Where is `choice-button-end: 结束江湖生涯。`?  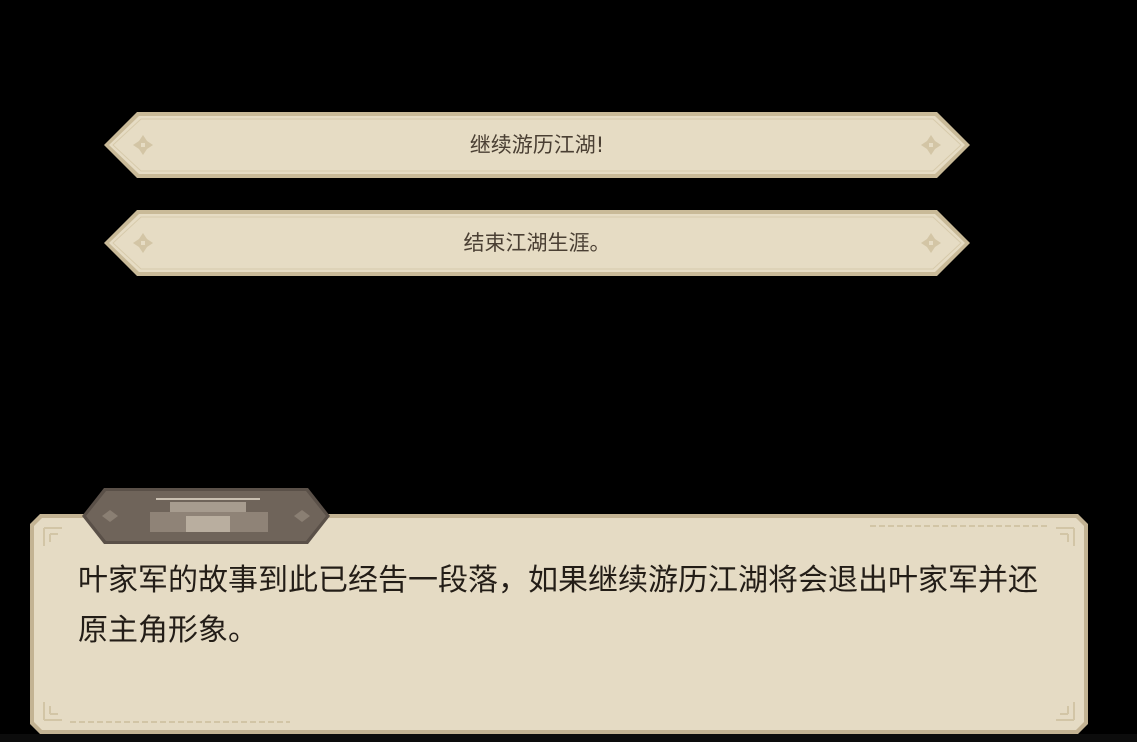 choice-button-end: 结束江湖生涯。 is located at coordinates (537, 243).